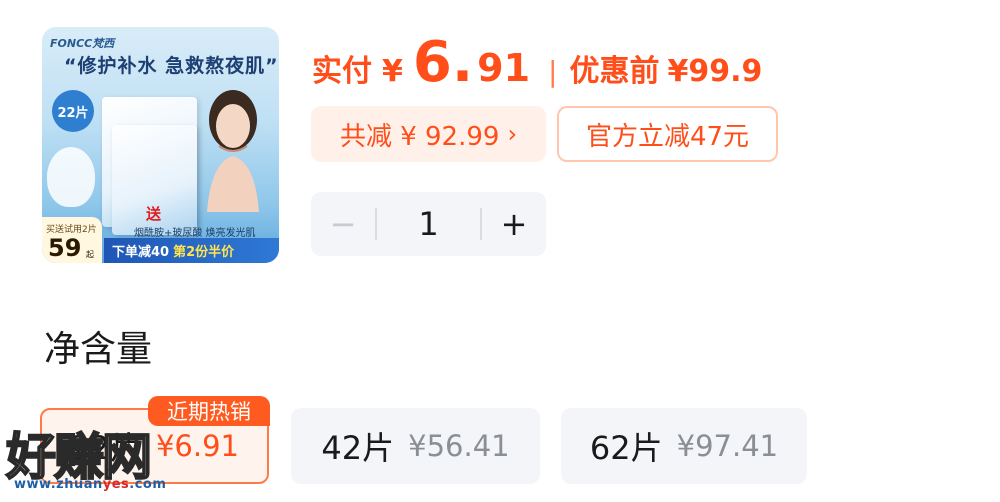 Image resolution: width=1000 pixels, height=502 pixels. I want to click on net-content-title: 净含量, so click(98, 349).